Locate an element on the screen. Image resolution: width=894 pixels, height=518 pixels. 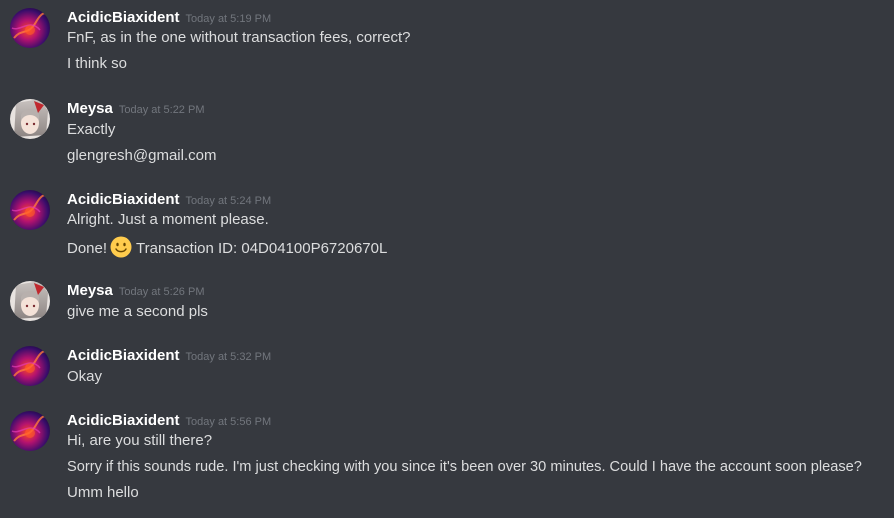
message-text: Hi, are you still there? is located at coordinates (140, 440).